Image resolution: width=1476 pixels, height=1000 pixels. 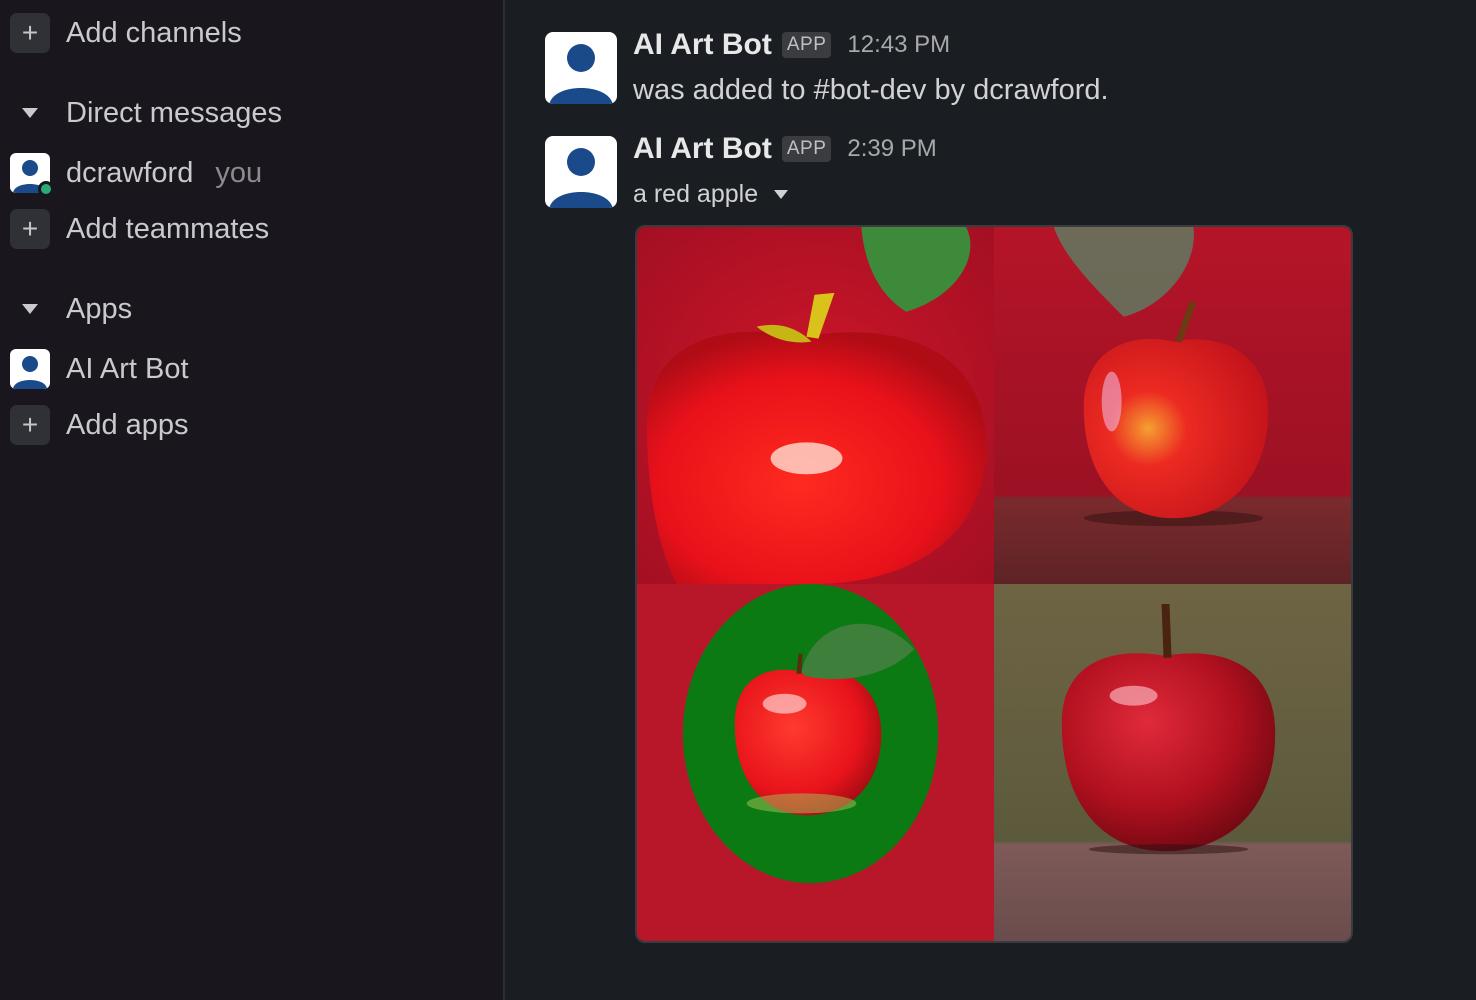 I want to click on image-caption: a red apple, so click(x=696, y=194).